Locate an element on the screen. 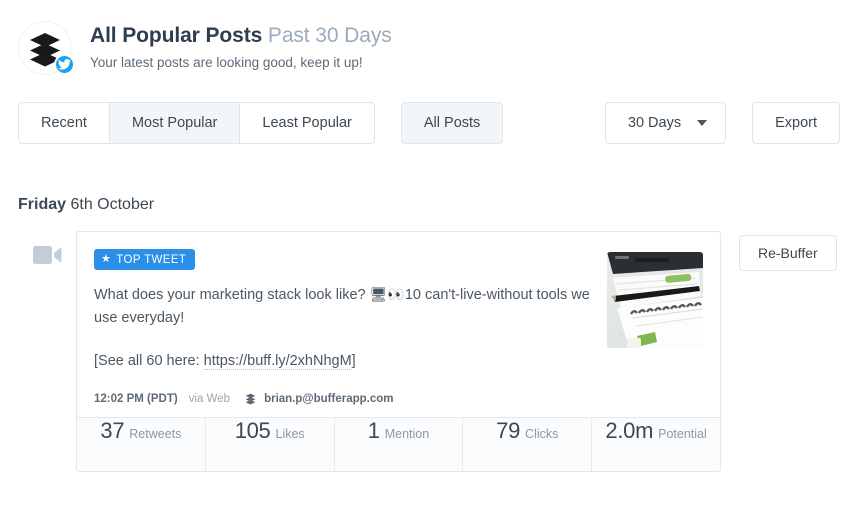  status-badge-label: TOP TWEET is located at coordinates (151, 259).